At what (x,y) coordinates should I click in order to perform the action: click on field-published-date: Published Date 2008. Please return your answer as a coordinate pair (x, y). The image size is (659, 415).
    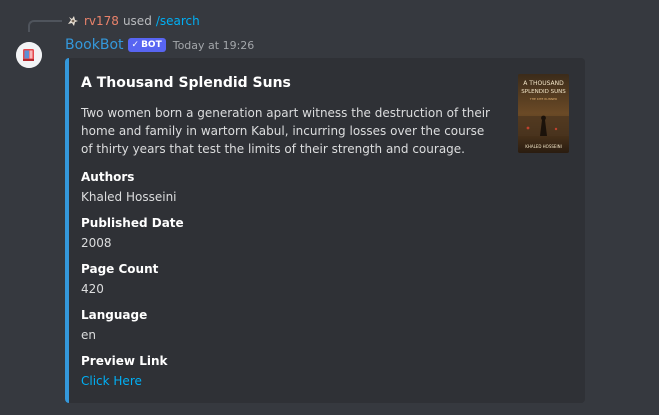
    Looking at the image, I should click on (132, 233).